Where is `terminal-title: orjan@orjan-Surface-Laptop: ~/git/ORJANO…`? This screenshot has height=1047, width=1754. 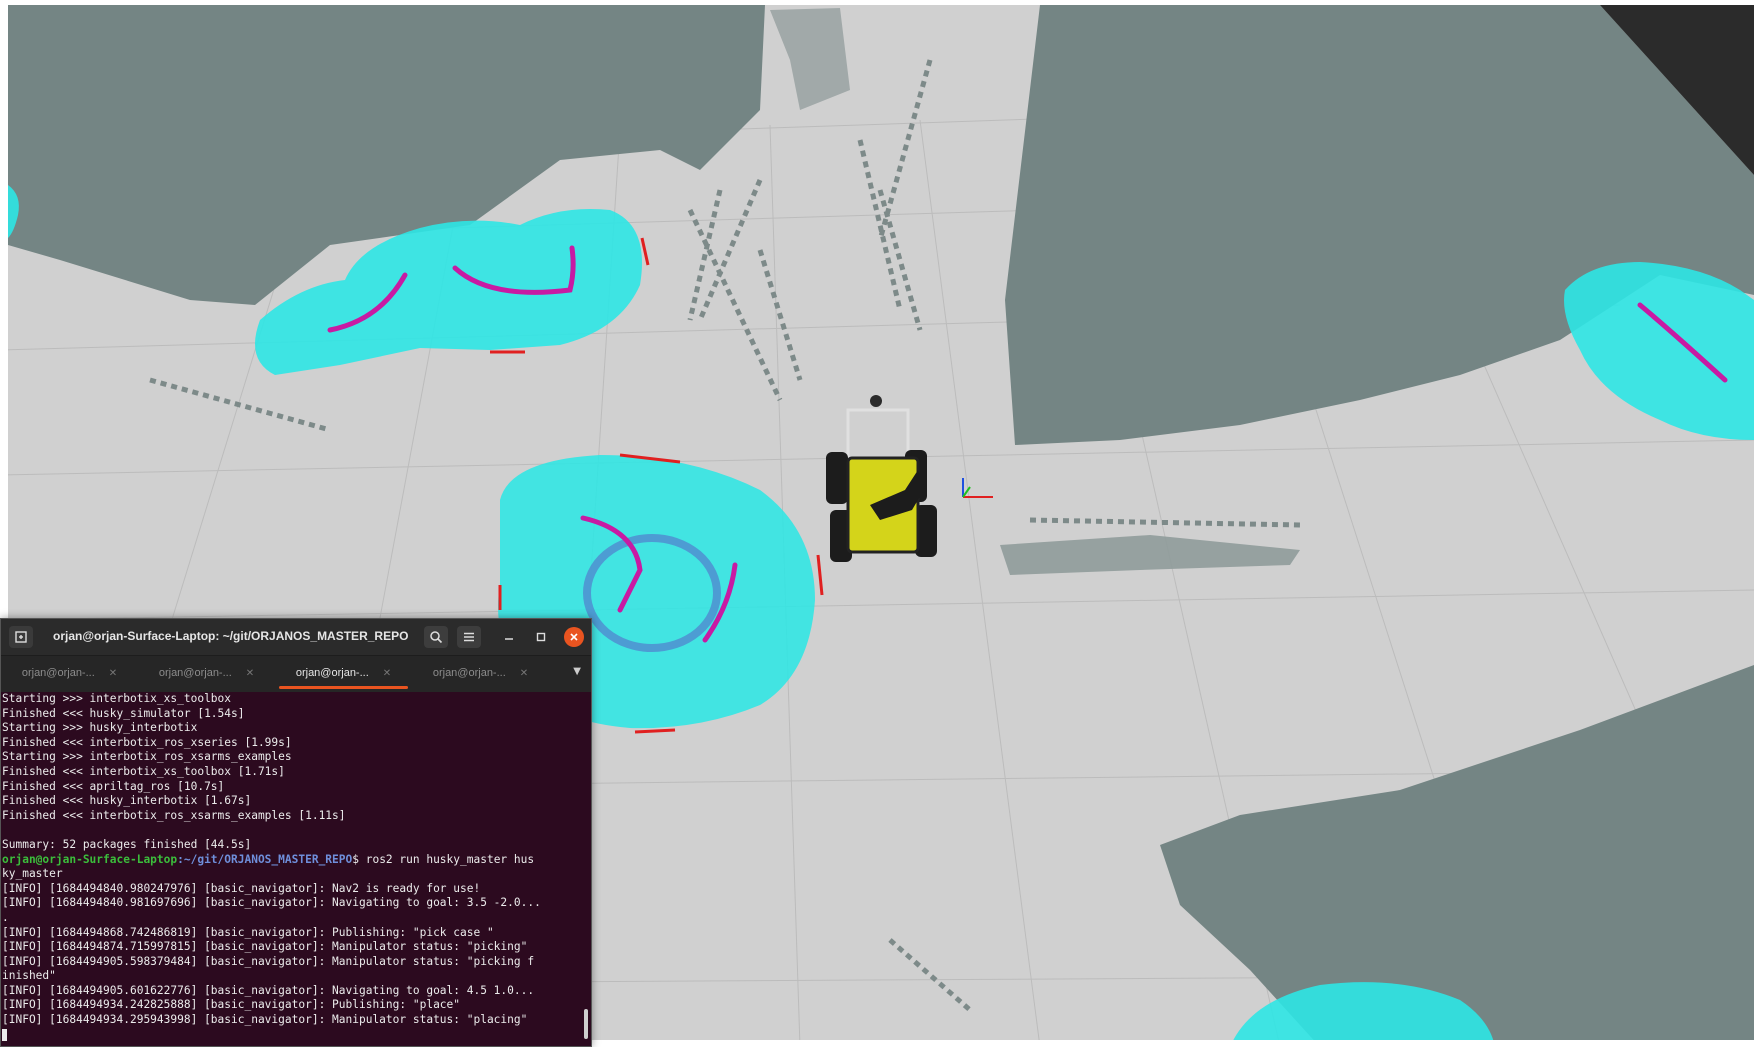 terminal-title: orjan@orjan-Surface-Laptop: ~/git/ORJANO… is located at coordinates (231, 636).